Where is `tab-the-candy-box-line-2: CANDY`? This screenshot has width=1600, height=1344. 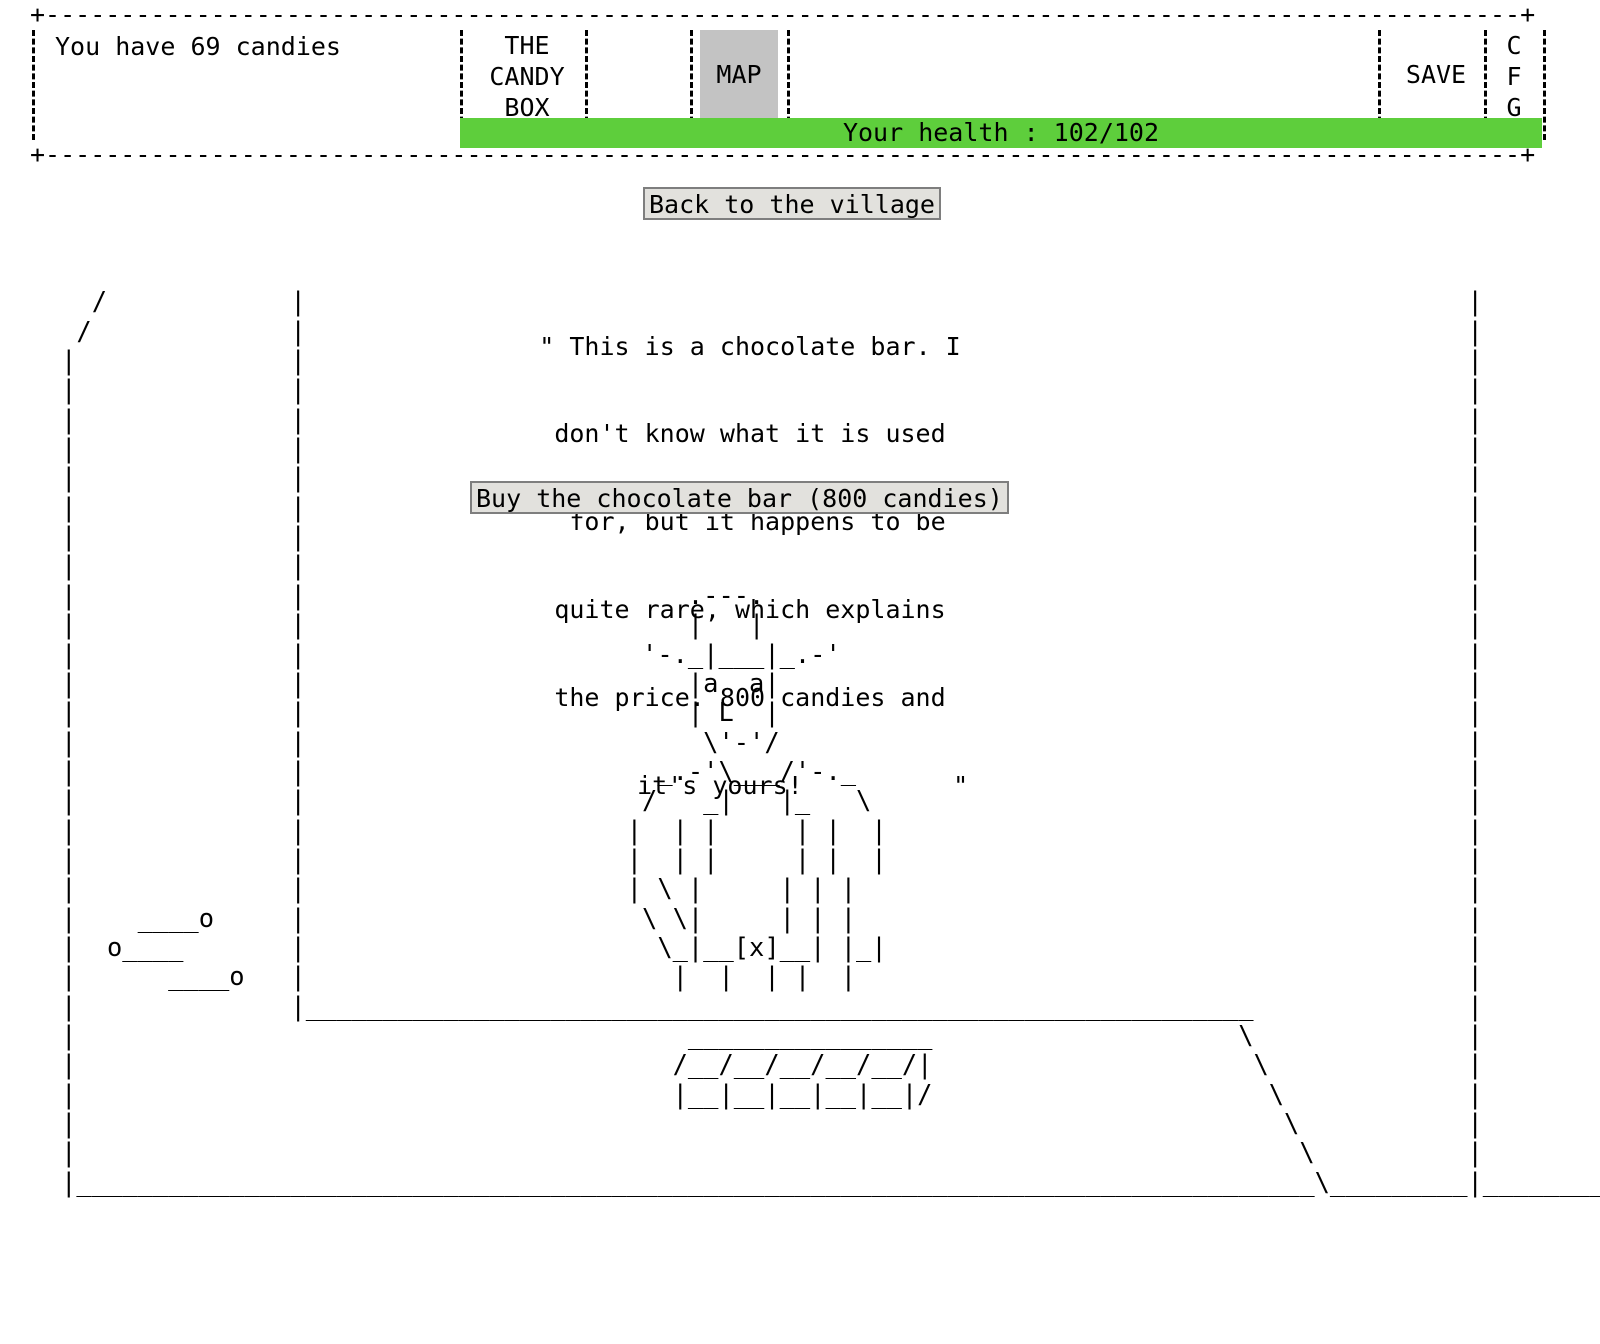 tab-the-candy-box-line-2: CANDY is located at coordinates (527, 76).